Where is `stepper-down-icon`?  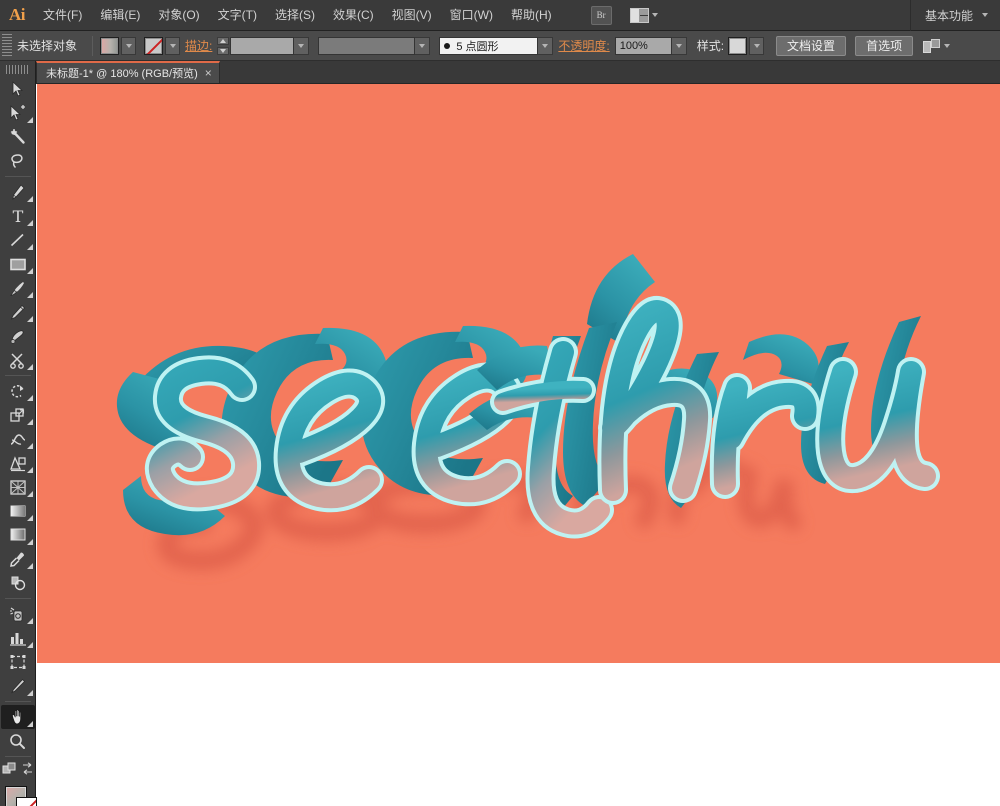
stepper-down-icon is located at coordinates (223, 50).